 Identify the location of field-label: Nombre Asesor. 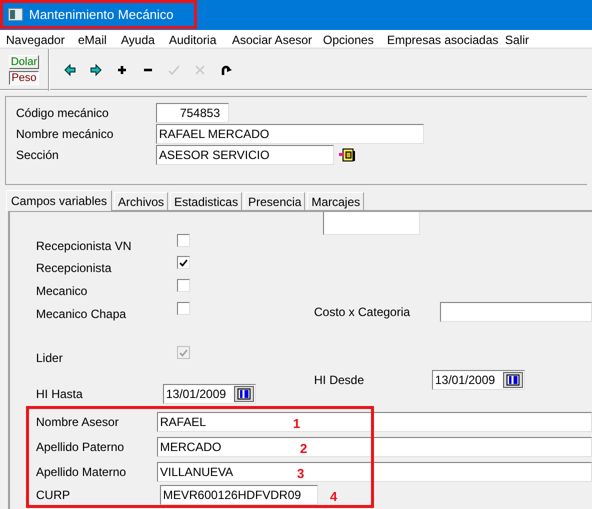
(77, 422).